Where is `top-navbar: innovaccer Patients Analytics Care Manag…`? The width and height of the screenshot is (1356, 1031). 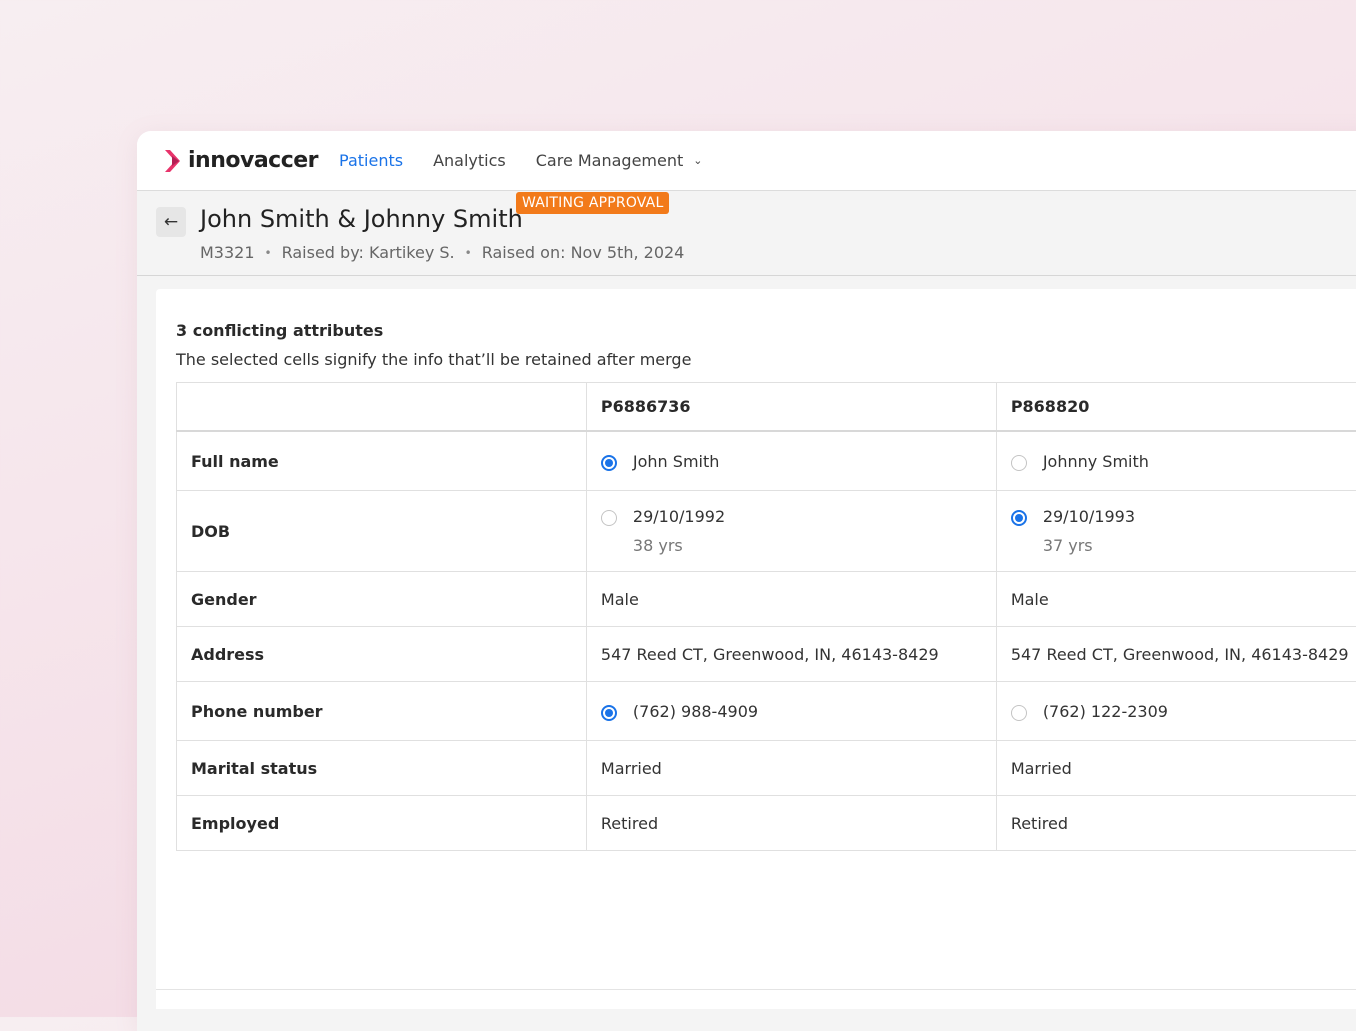
top-navbar: innovaccer Patients Analytics Care Manag… is located at coordinates (746, 161).